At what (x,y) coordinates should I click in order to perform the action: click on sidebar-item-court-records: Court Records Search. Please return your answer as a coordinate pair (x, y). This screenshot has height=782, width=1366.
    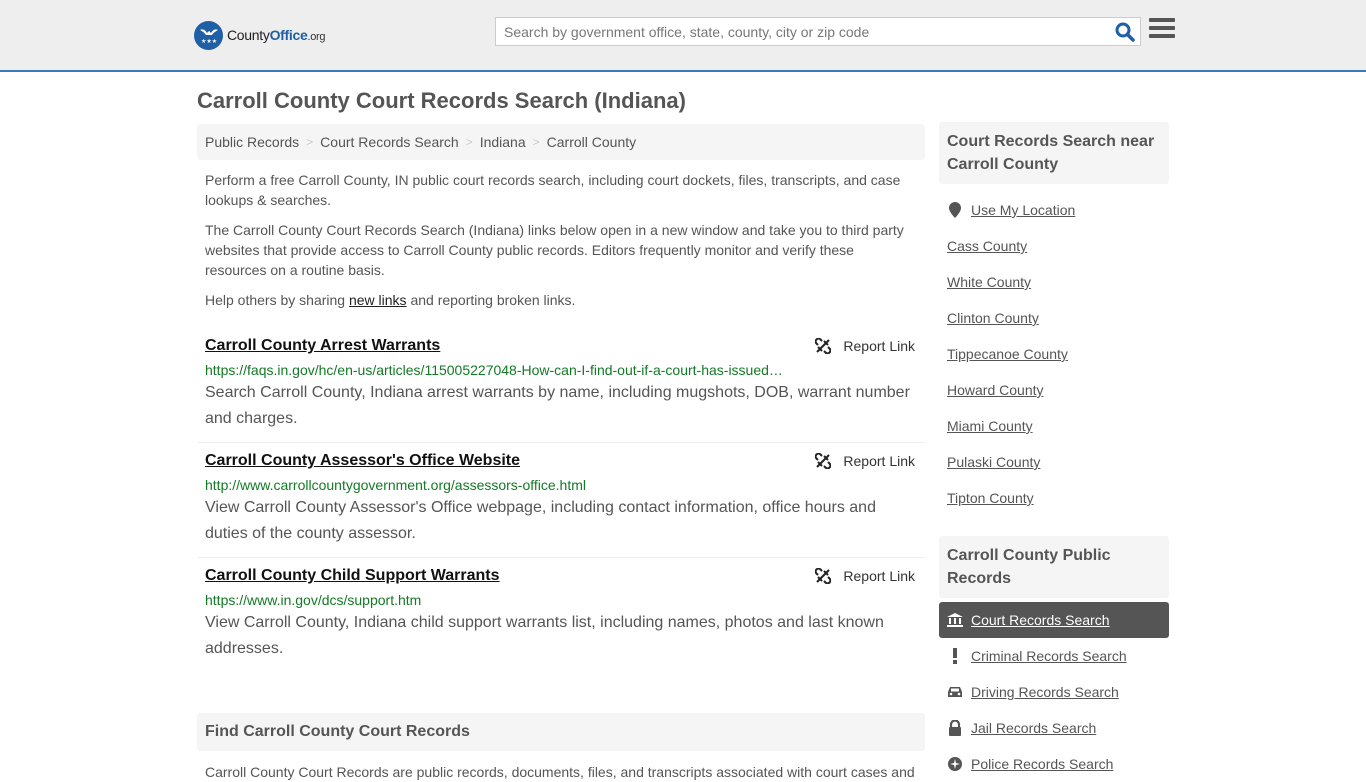
    Looking at the image, I should click on (1054, 620).